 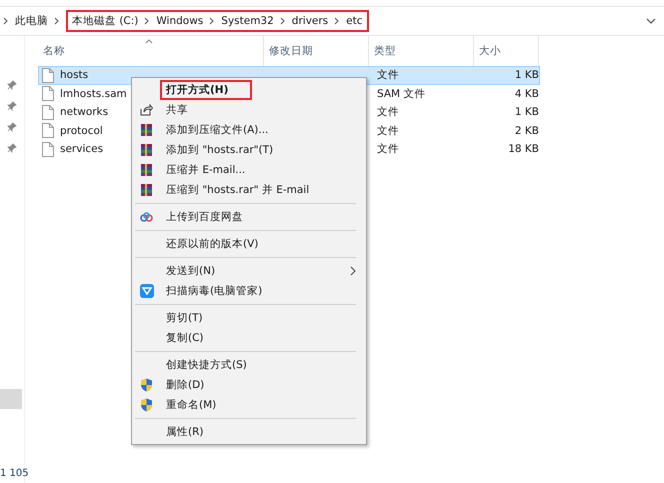 What do you see at coordinates (14, 473) in the screenshot?
I see `status-text: 1 105` at bounding box center [14, 473].